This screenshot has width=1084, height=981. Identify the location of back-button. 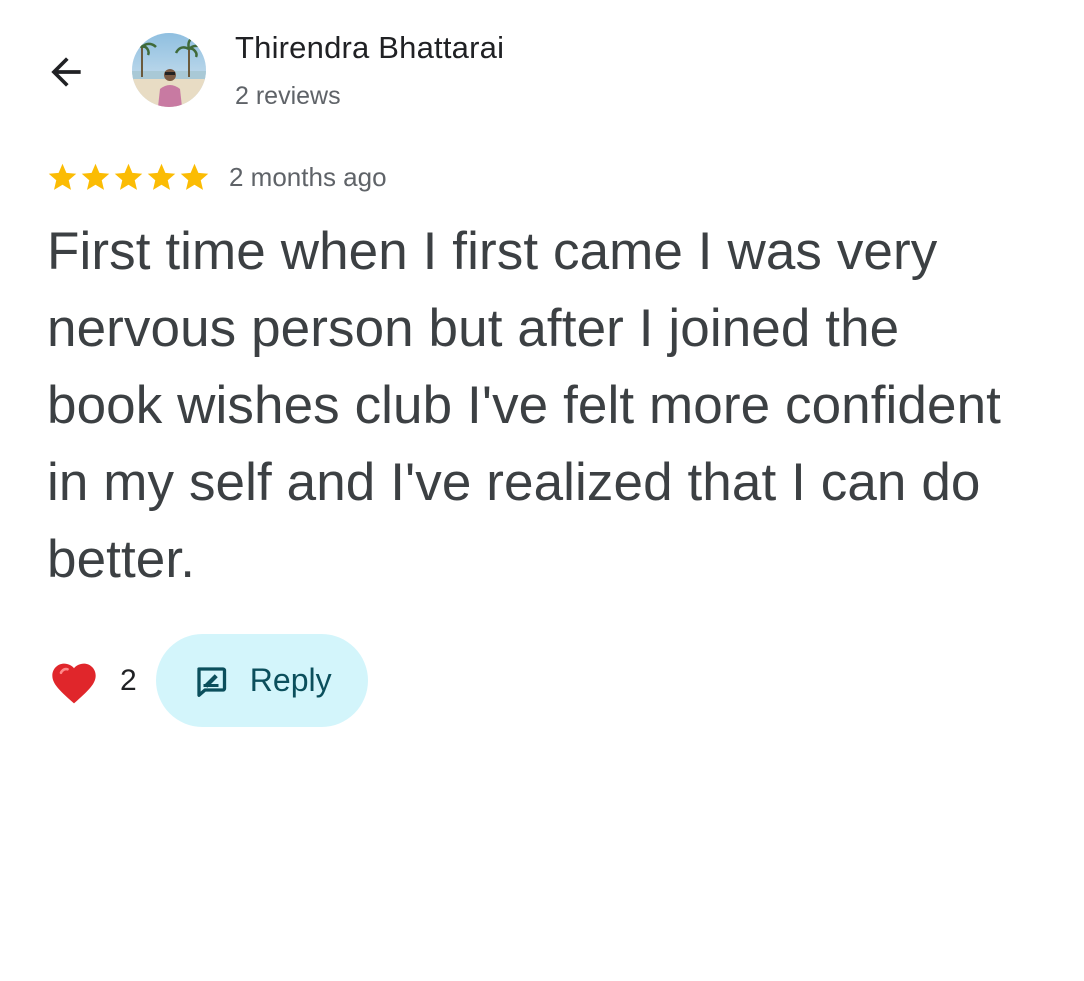
(66, 72).